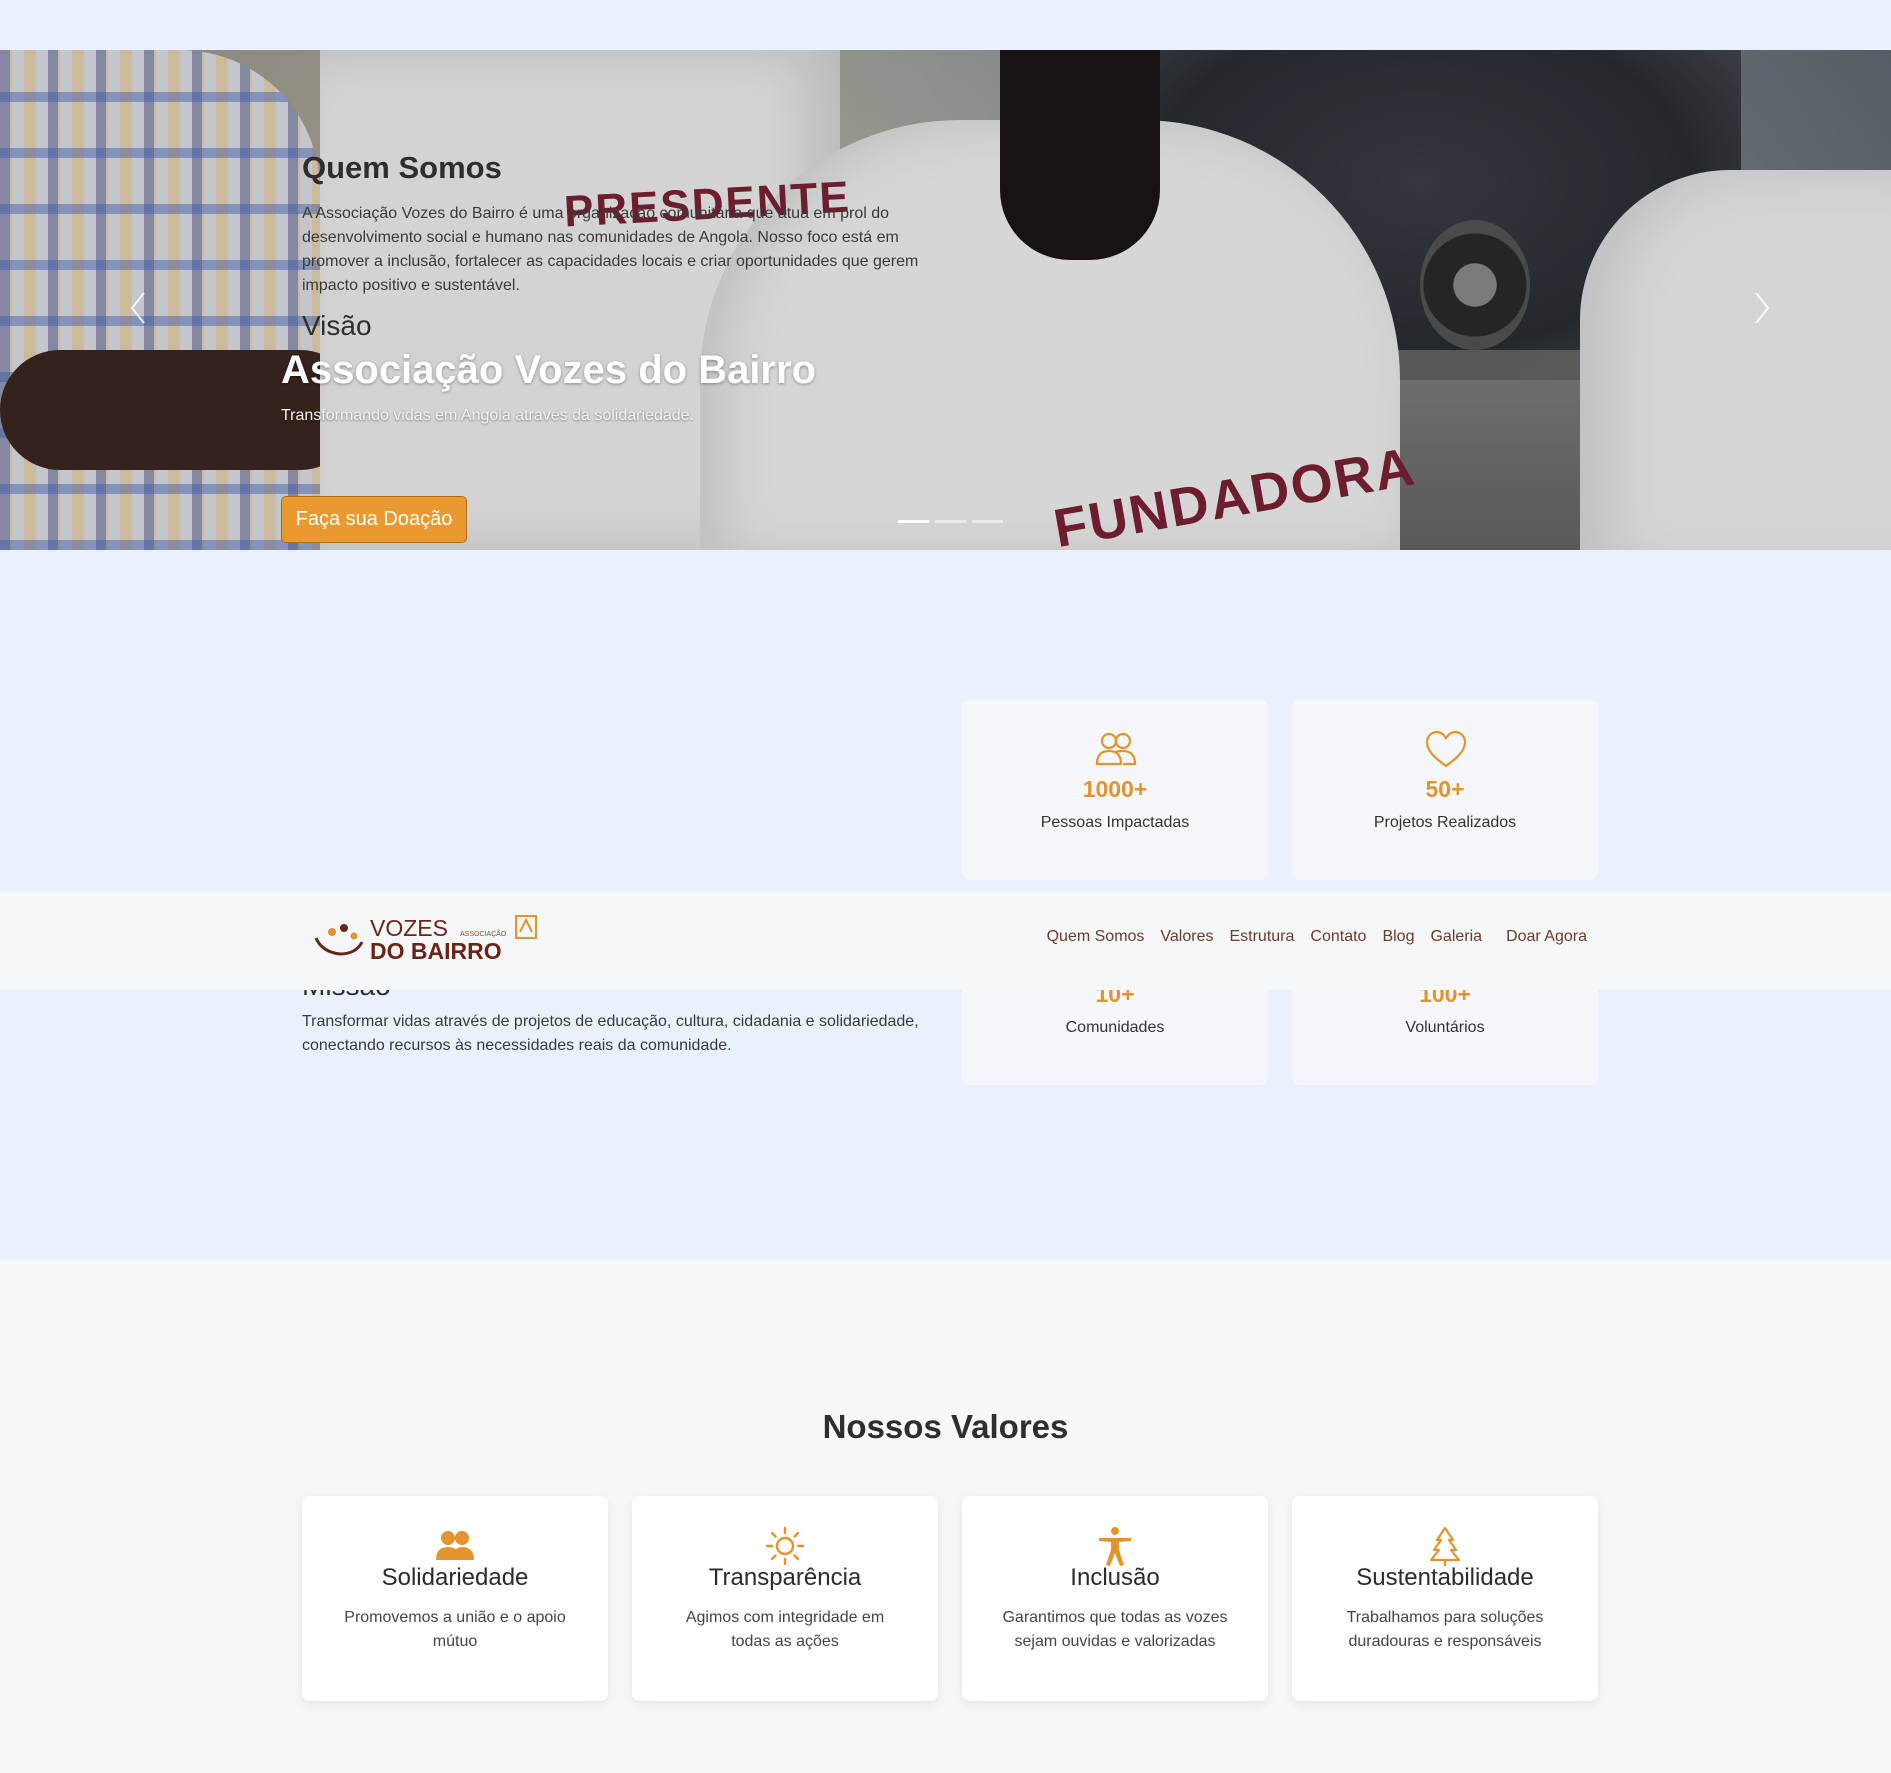  What do you see at coordinates (1398, 937) in the screenshot?
I see `nav-link-blog: Blog` at bounding box center [1398, 937].